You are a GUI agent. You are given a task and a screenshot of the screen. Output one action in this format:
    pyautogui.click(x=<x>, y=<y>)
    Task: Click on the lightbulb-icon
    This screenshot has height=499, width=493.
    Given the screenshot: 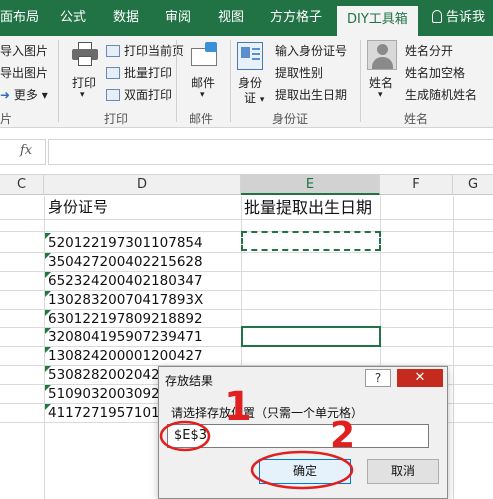 What is the action you would take?
    pyautogui.click(x=437, y=16)
    